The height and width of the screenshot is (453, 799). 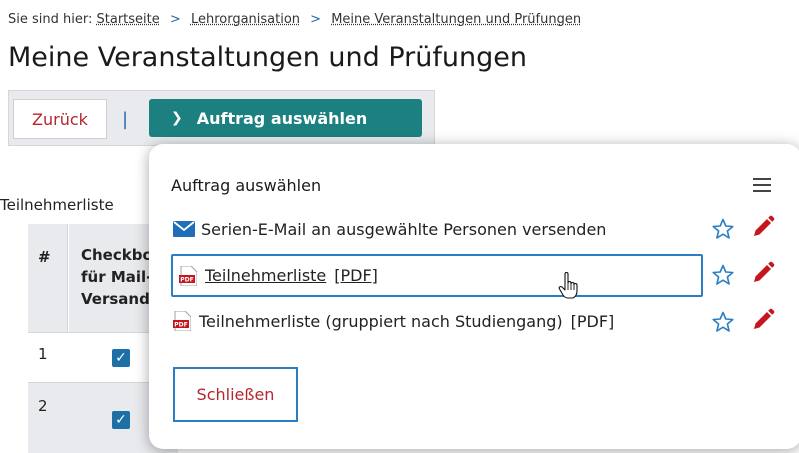 What do you see at coordinates (568, 285) in the screenshot?
I see `hand-cursor-icon` at bounding box center [568, 285].